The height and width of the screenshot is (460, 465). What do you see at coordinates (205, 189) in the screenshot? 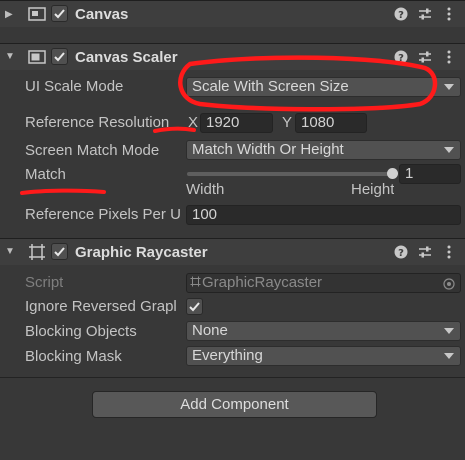
I see `match-min-label: Width` at bounding box center [205, 189].